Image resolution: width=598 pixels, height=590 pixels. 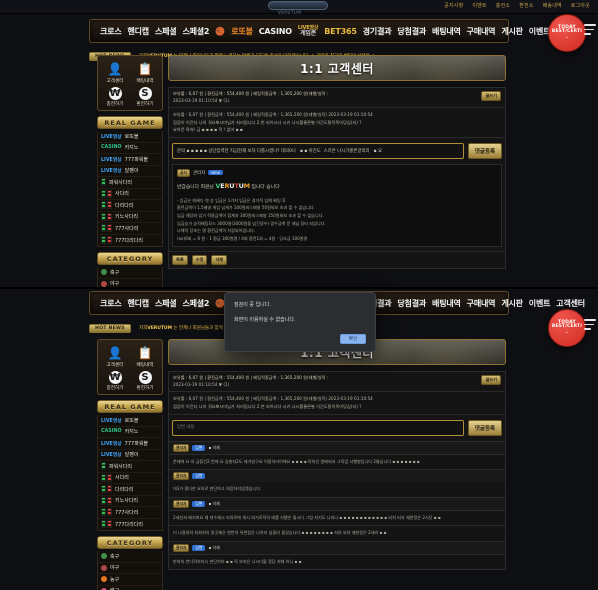 I want to click on top-nav-link-3: 환전소, so click(x=526, y=5).